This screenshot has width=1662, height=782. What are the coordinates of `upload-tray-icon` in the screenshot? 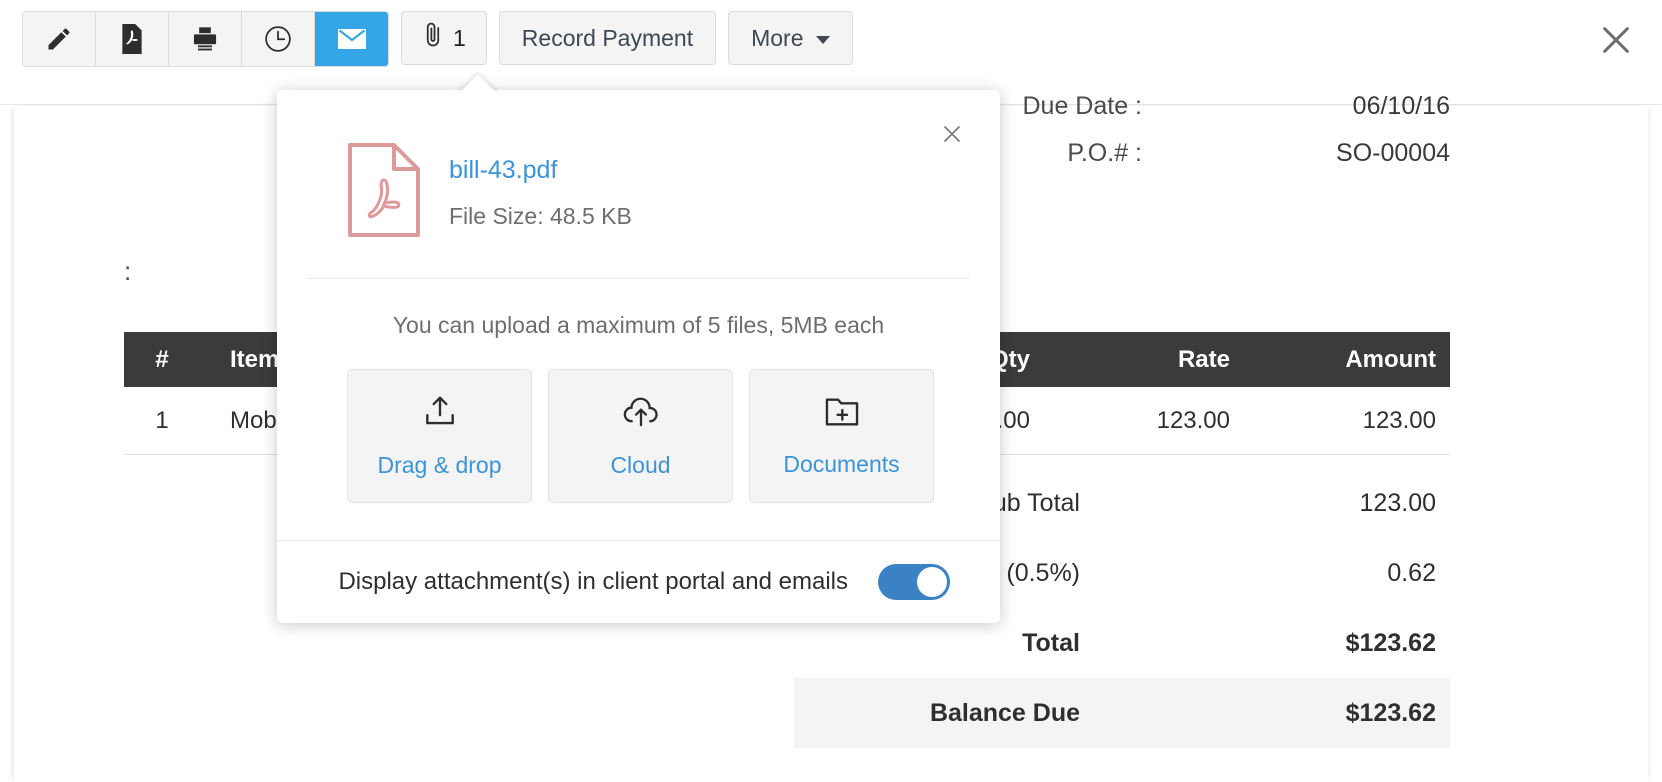 It's located at (440, 414).